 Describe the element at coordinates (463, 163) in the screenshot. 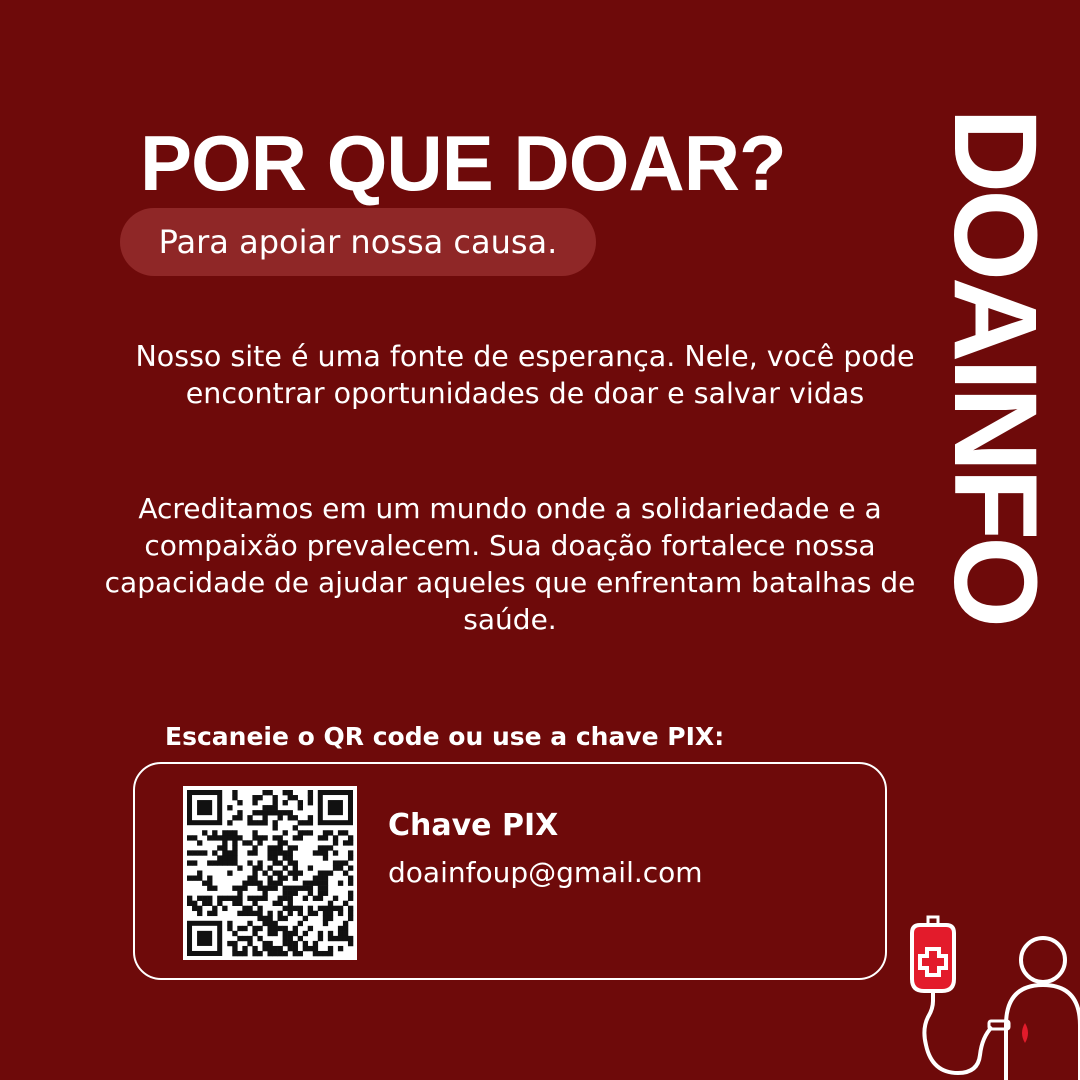

I see `page-title: POR QUE DOAR?` at that location.